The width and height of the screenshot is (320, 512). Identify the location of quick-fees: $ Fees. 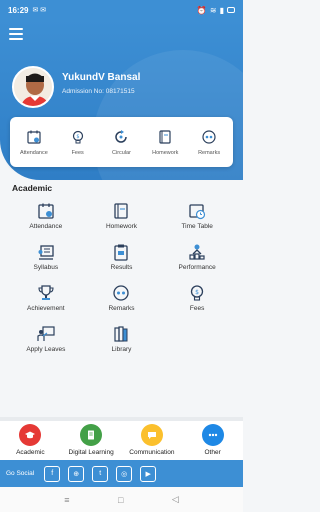
(78, 142).